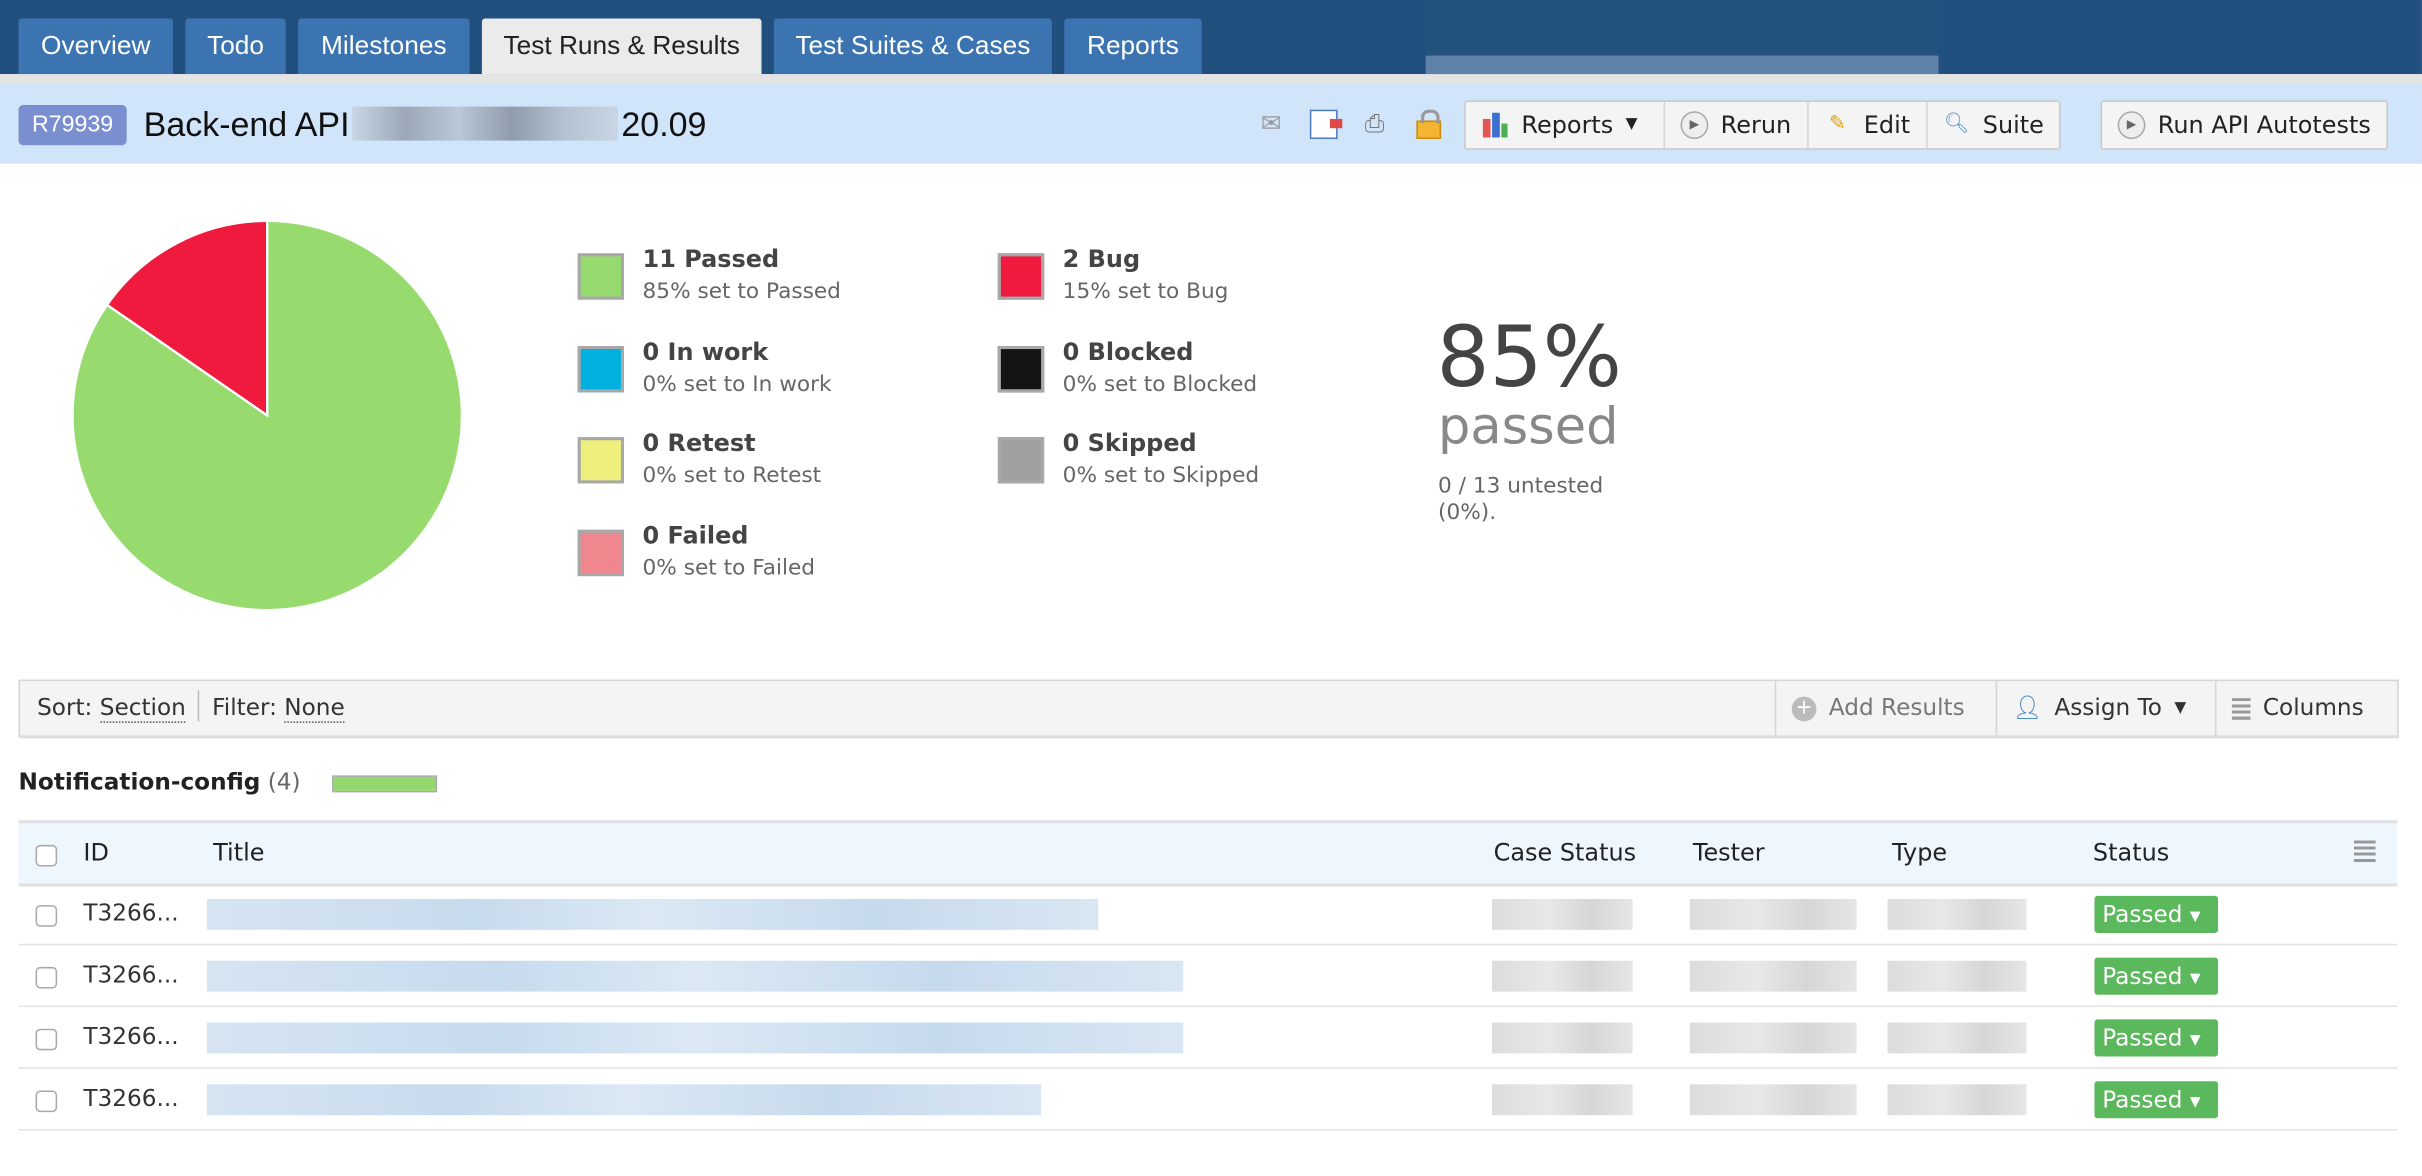 The image size is (2422, 1176). What do you see at coordinates (1427, 124) in the screenshot?
I see `lock-icon` at bounding box center [1427, 124].